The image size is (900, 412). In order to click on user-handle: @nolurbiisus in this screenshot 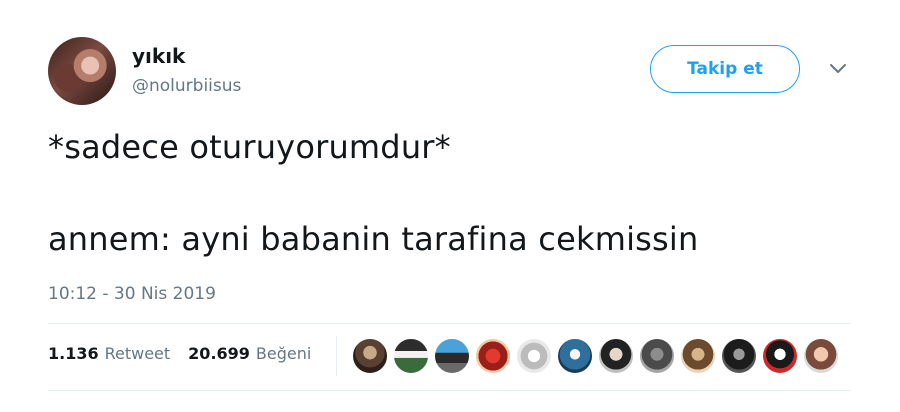, I will do `click(186, 86)`.